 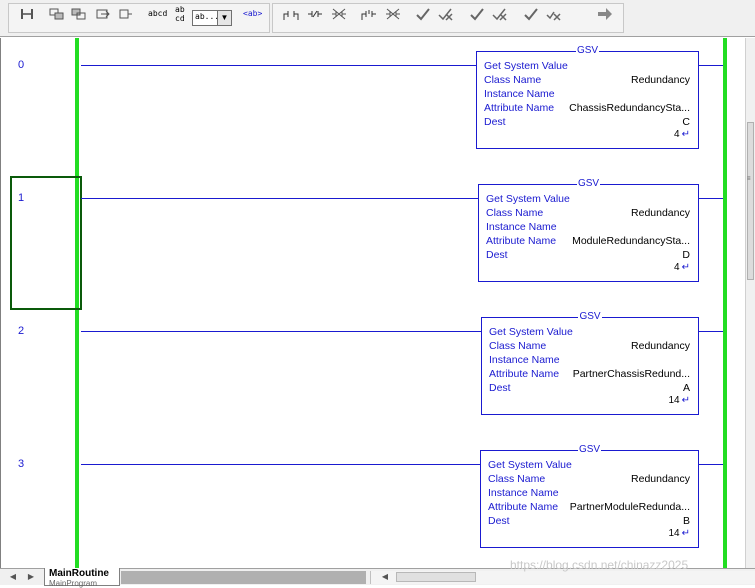 I want to click on contact-xic-icon, so click(x=291, y=14).